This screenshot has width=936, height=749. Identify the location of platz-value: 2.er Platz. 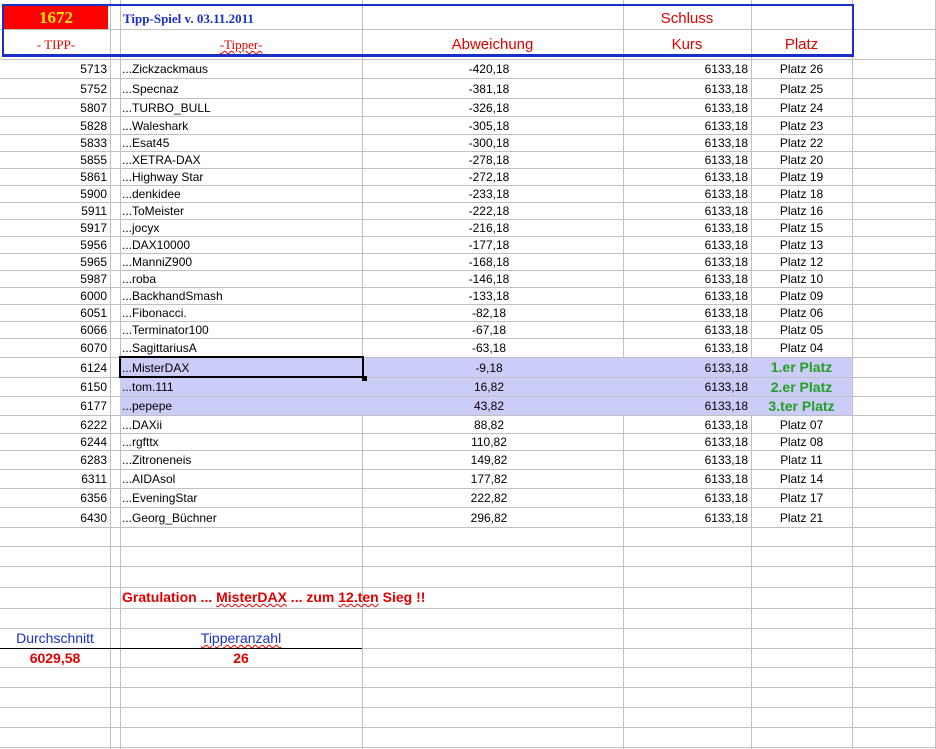
(801, 387).